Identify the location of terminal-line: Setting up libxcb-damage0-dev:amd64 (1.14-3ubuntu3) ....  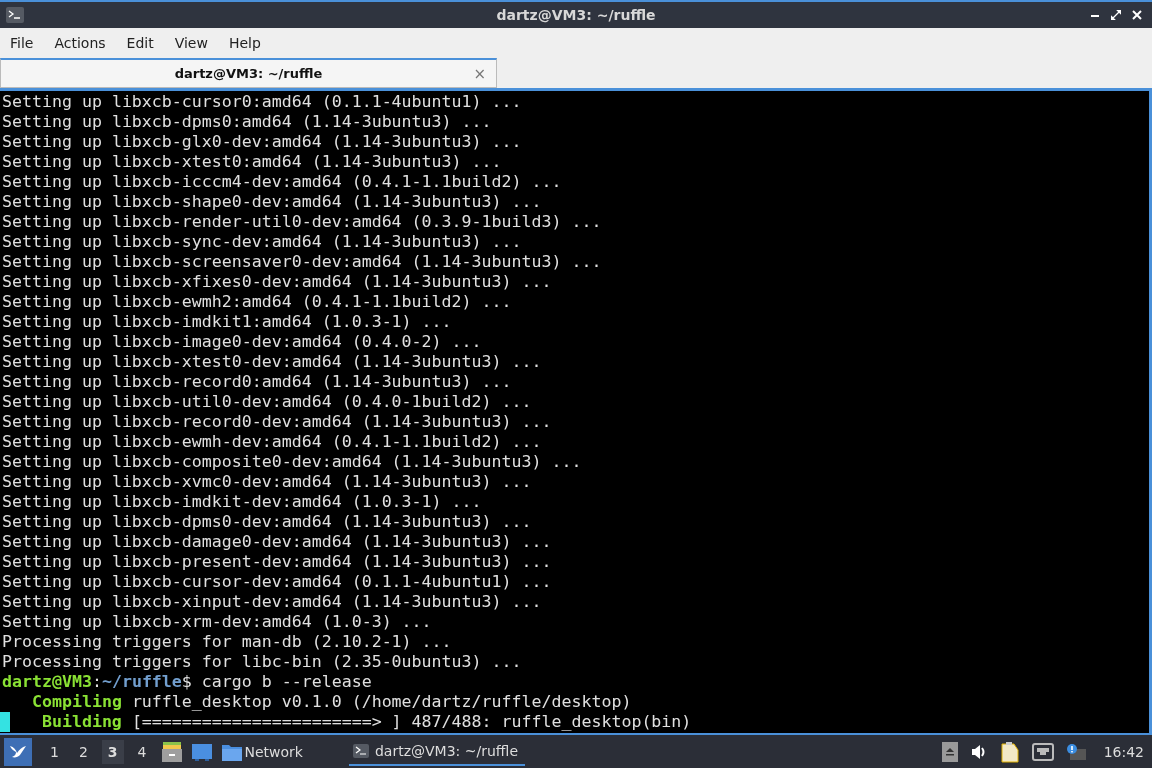
(277, 541).